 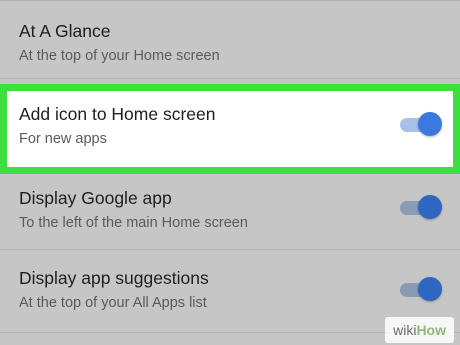 What do you see at coordinates (133, 223) in the screenshot?
I see `setting-subtitle: To the left of the main Home screen` at bounding box center [133, 223].